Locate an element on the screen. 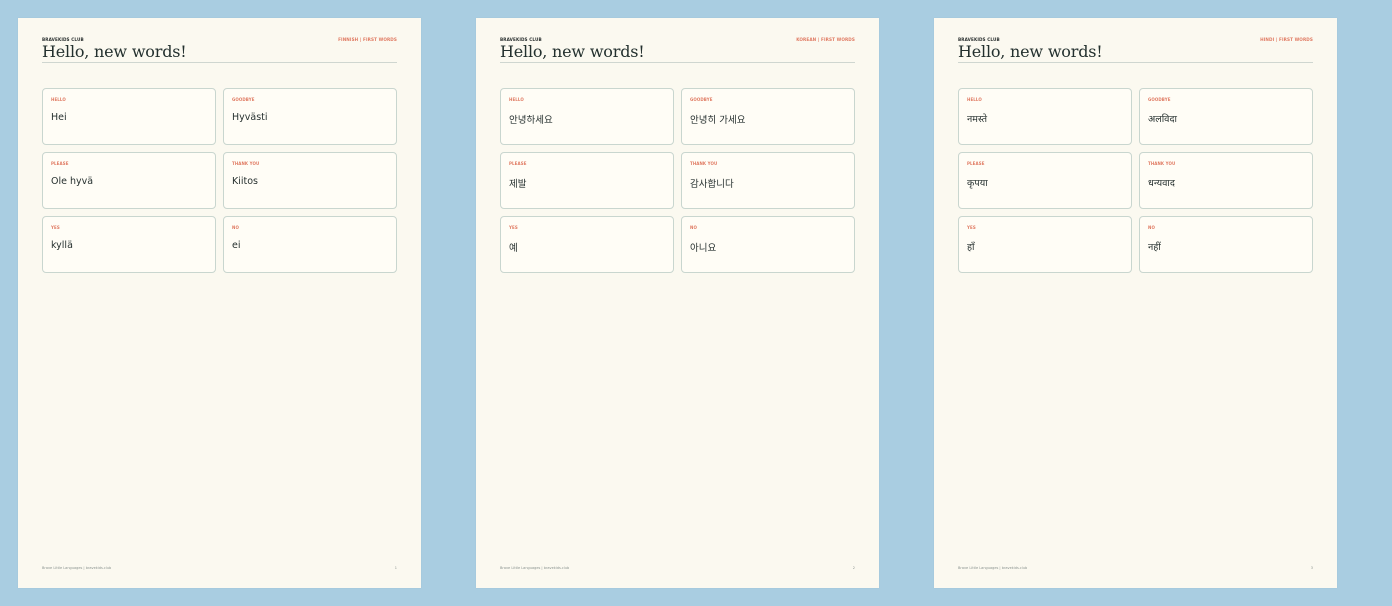  word-card-no: NO 아니요 is located at coordinates (768, 244).